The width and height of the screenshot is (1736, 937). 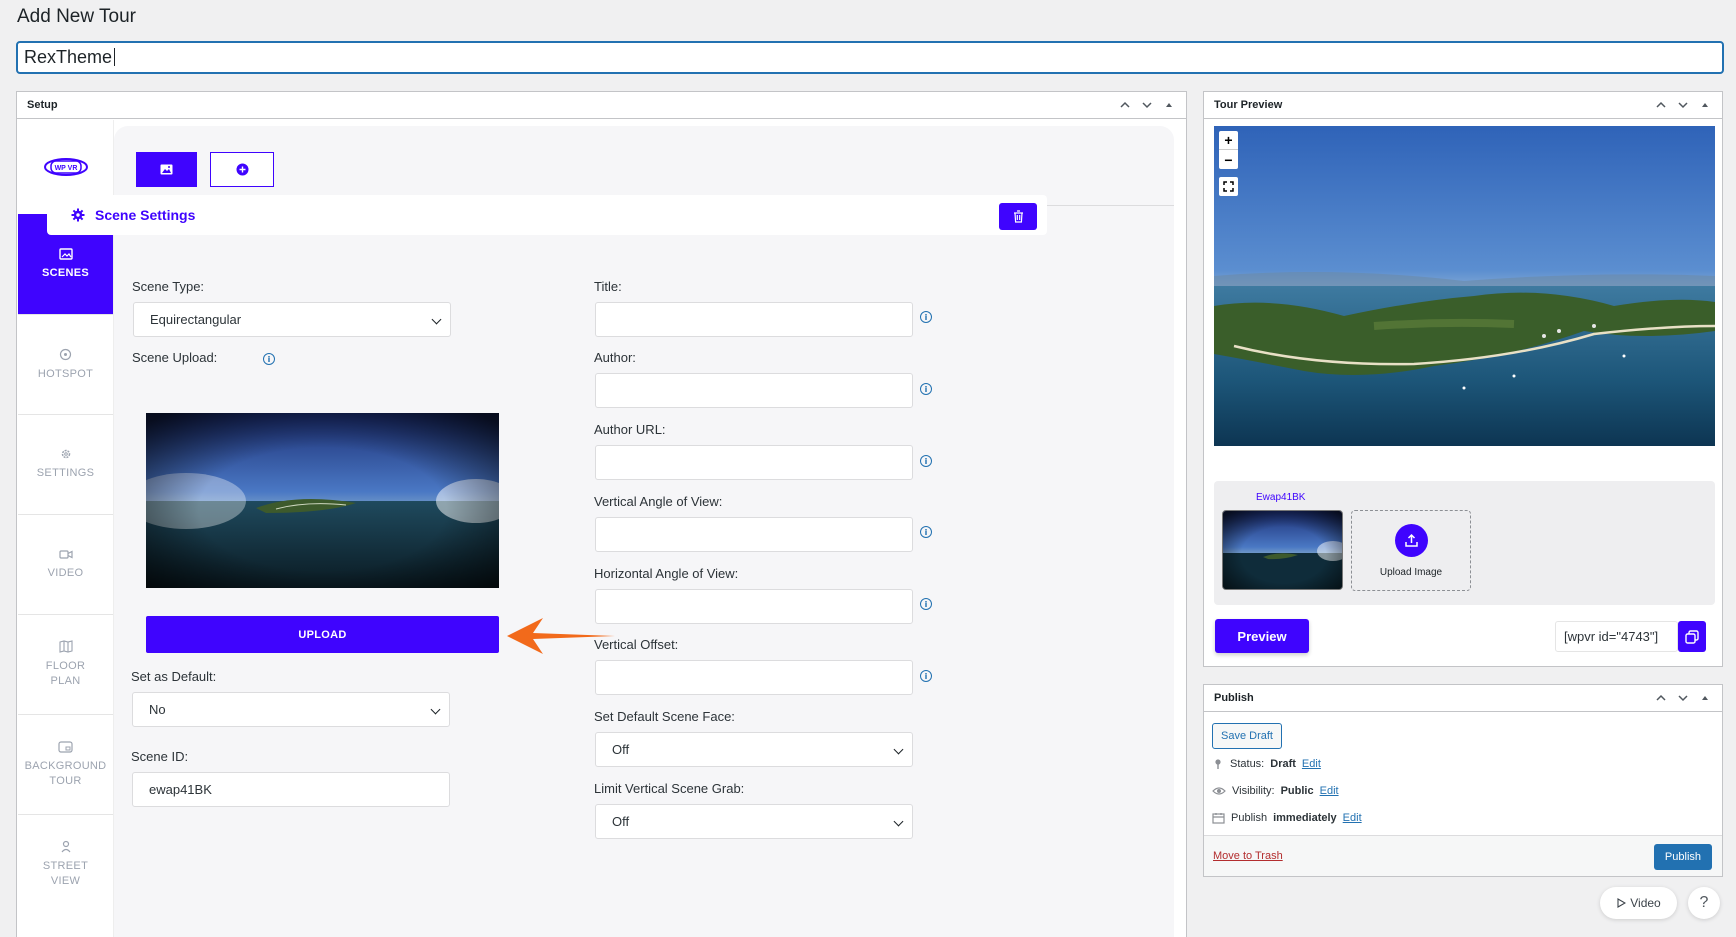 I want to click on horizontal-angle-input, so click(x=754, y=606).